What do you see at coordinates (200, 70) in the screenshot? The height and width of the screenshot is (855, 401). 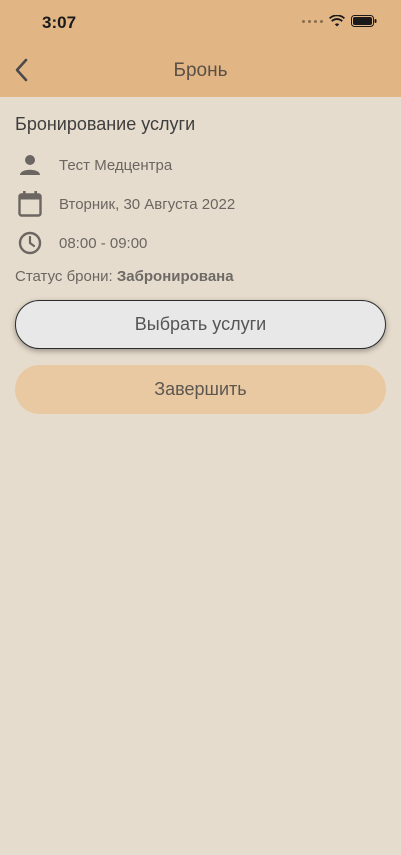 I see `page-title: Бронь` at bounding box center [200, 70].